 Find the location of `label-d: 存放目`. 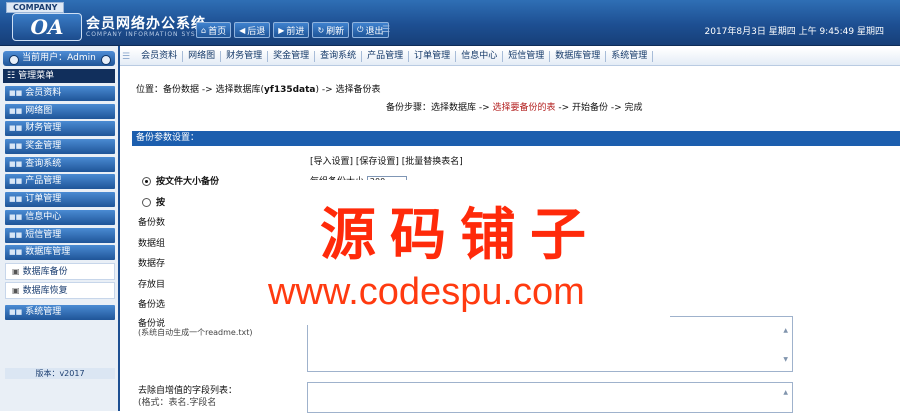

label-d: 存放目 is located at coordinates (152, 285).